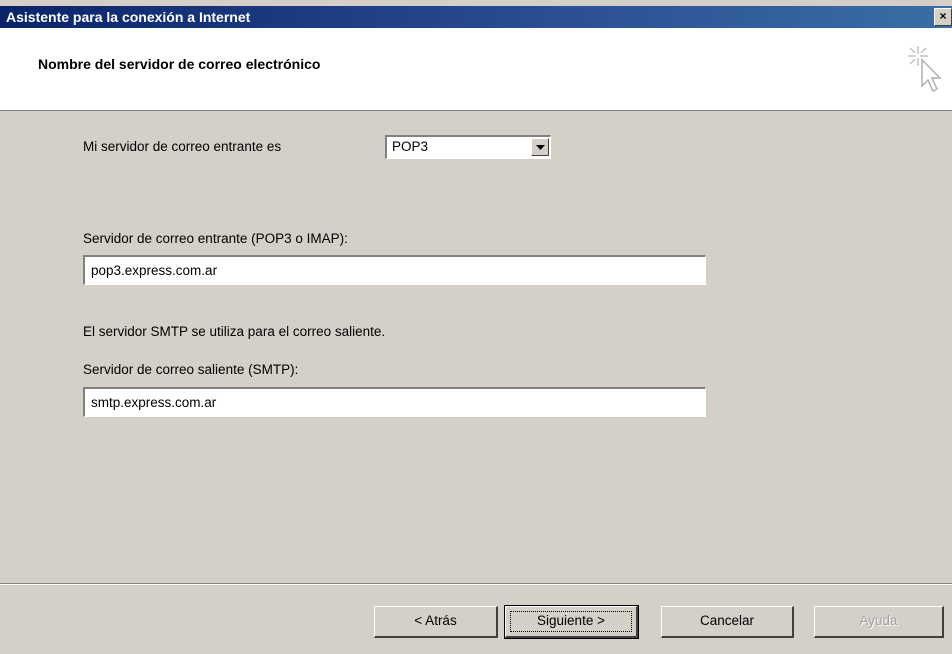  I want to click on back-button: < Atrás, so click(436, 622).